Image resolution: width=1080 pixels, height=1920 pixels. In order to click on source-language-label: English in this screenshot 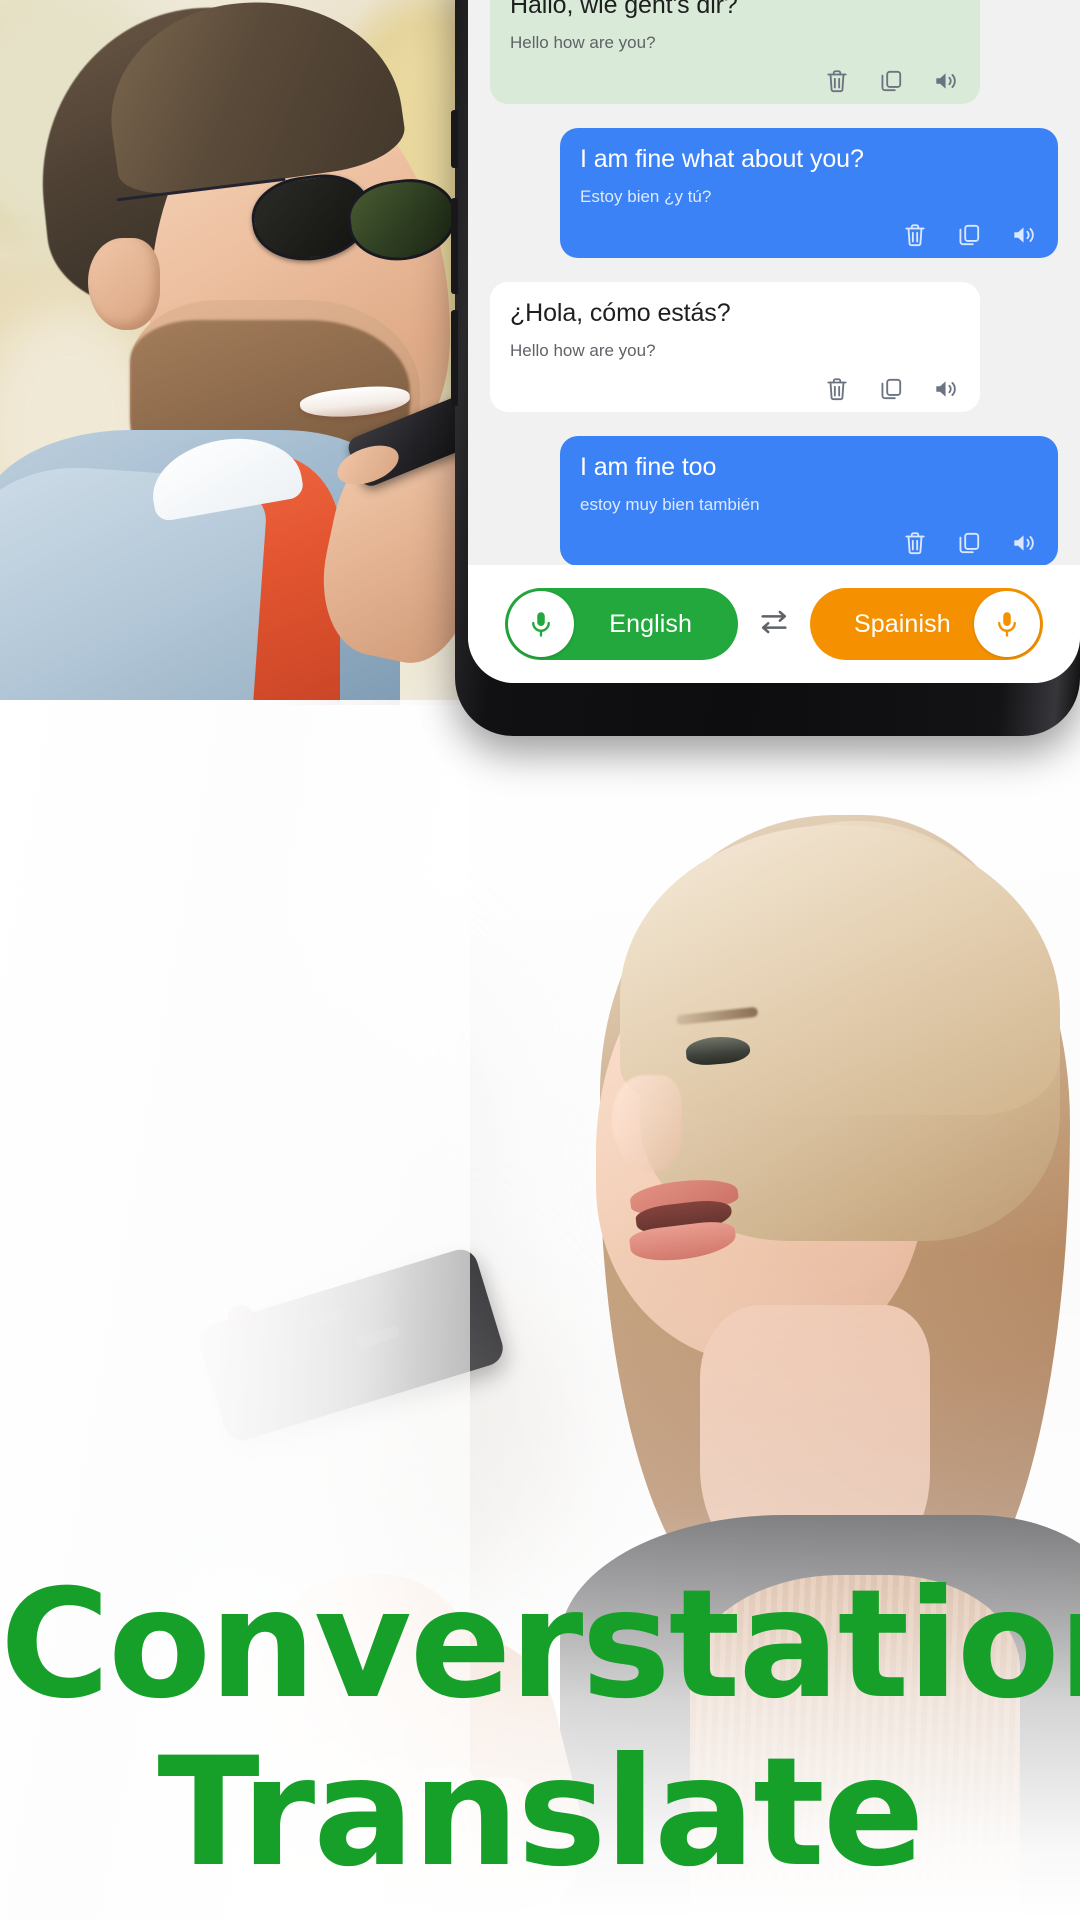, I will do `click(650, 623)`.